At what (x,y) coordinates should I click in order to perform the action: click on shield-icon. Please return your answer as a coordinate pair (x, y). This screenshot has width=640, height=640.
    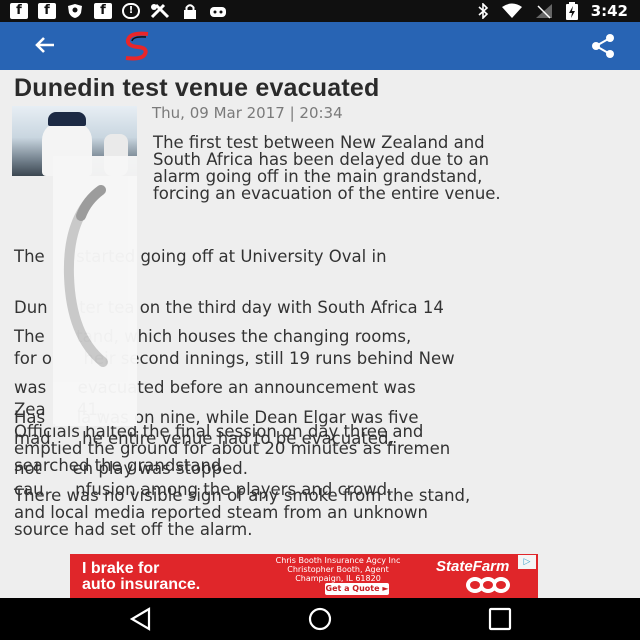
    Looking at the image, I should click on (75, 11).